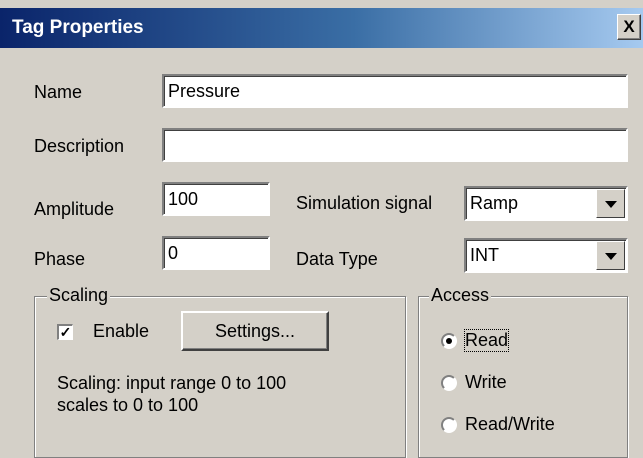 The height and width of the screenshot is (458, 643). Describe the element at coordinates (395, 91) in the screenshot. I see `name-input: Pressure` at that location.